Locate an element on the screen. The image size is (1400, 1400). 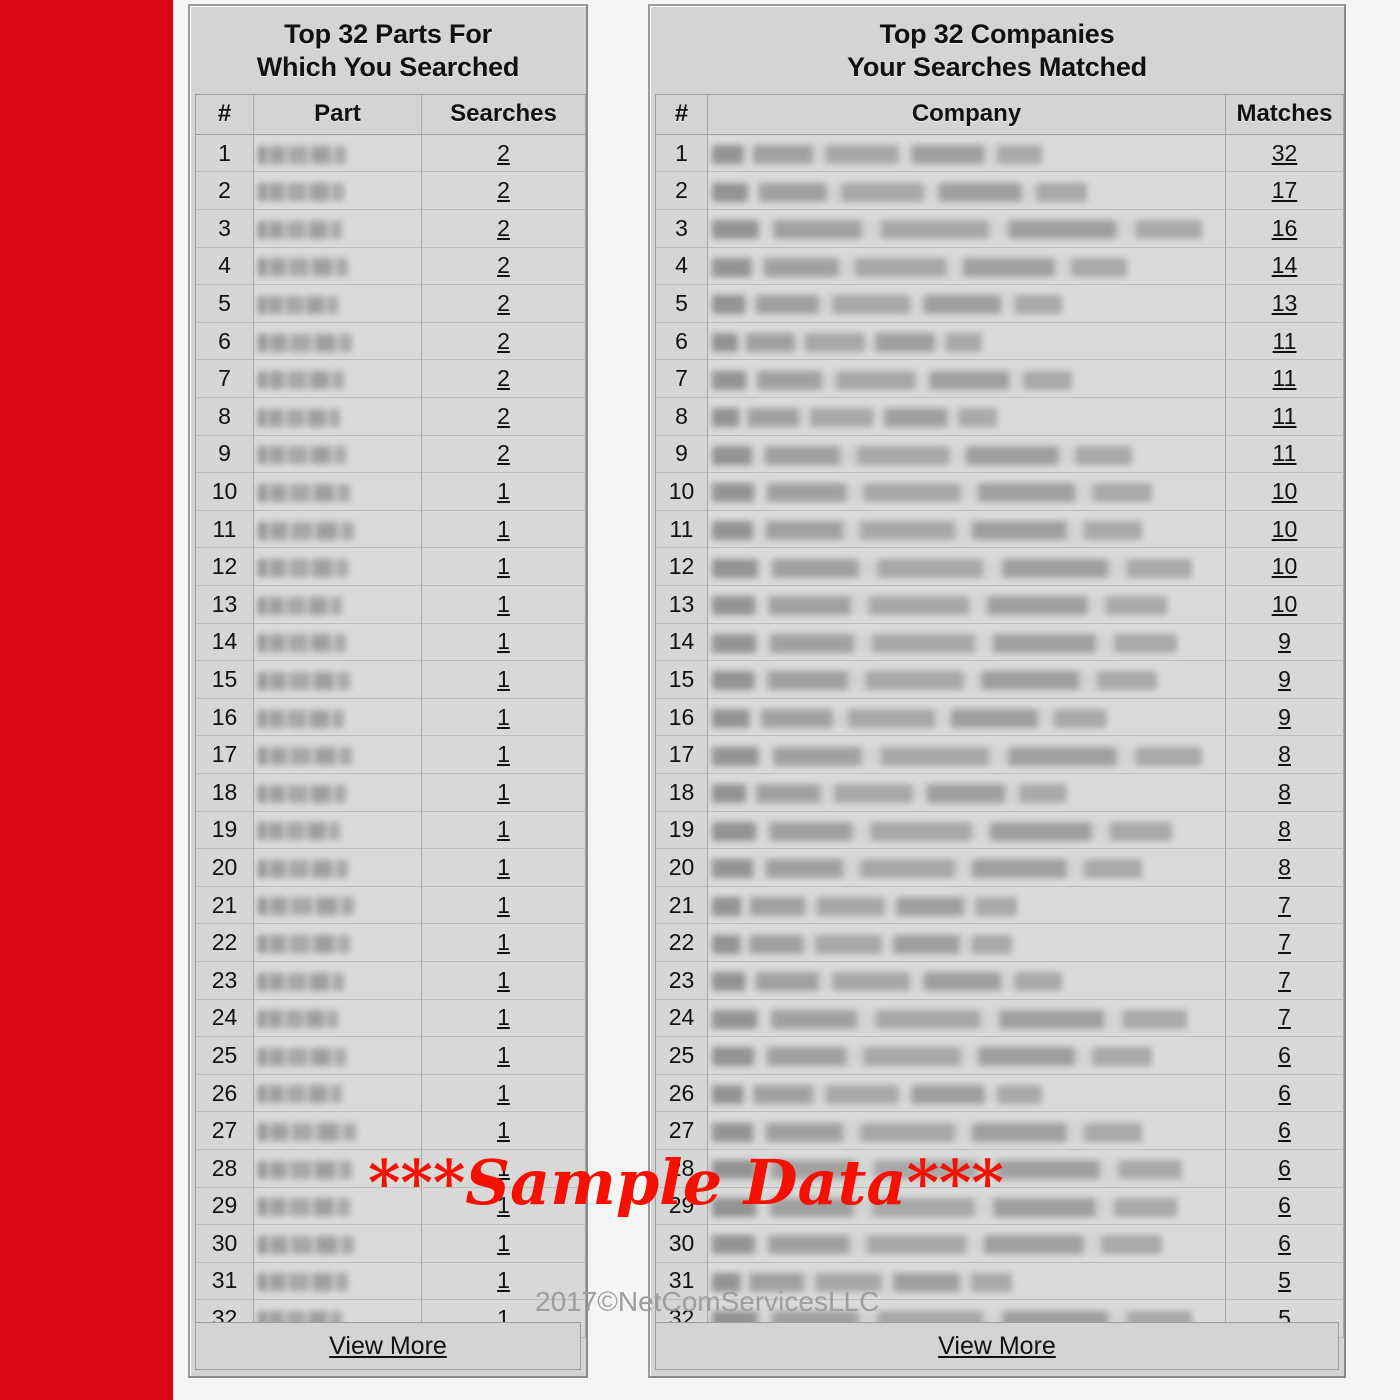
match-count-cell: 14 is located at coordinates (1285, 266).